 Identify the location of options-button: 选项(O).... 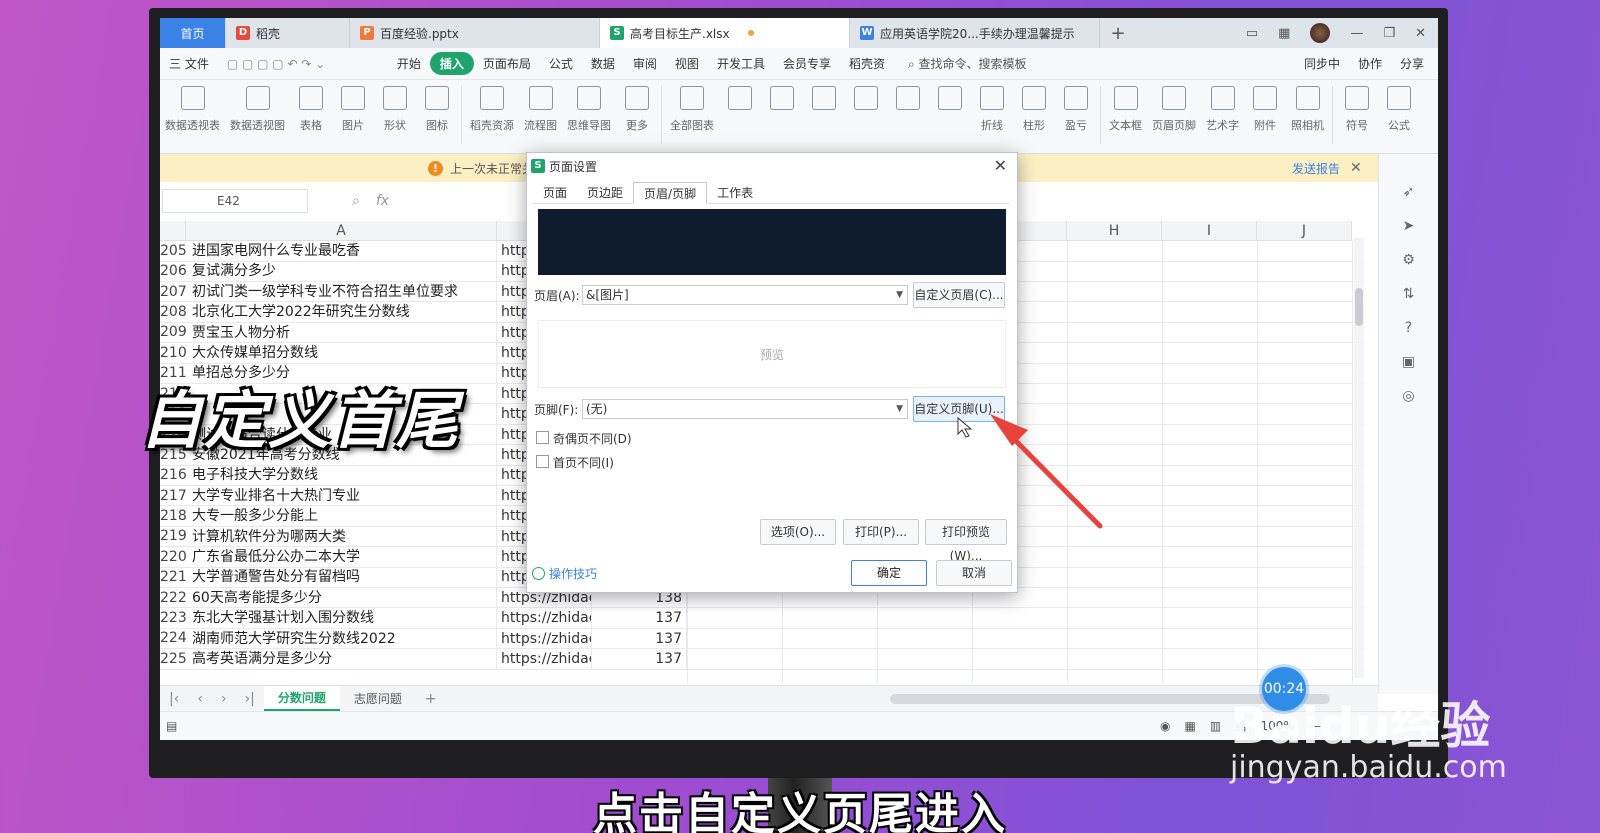
(798, 532).